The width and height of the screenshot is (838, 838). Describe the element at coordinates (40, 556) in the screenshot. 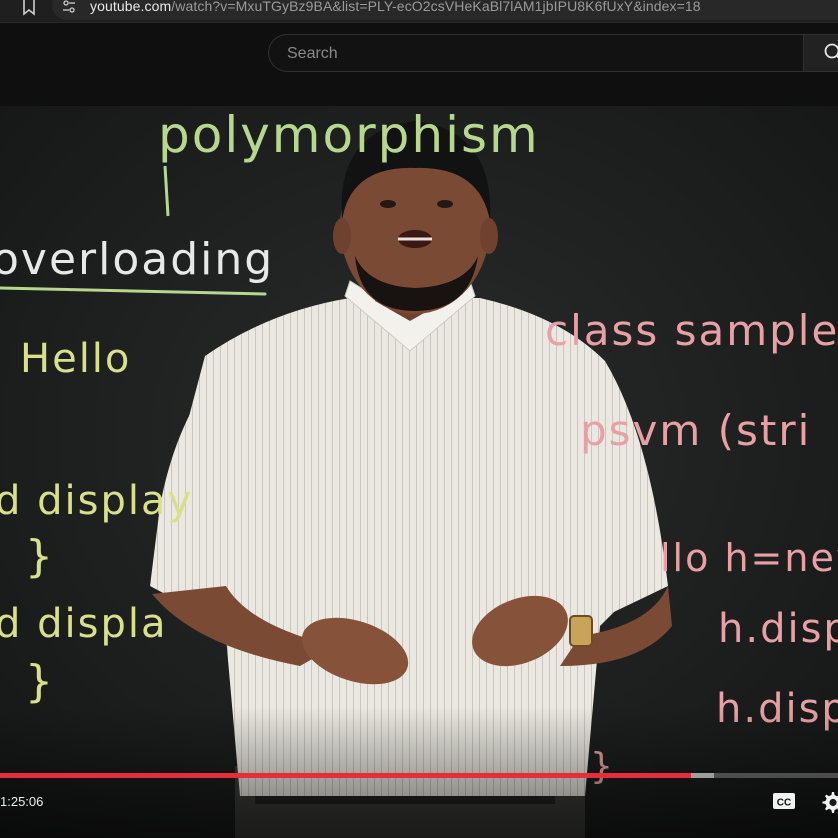

I see `board-brace-1: }` at that location.